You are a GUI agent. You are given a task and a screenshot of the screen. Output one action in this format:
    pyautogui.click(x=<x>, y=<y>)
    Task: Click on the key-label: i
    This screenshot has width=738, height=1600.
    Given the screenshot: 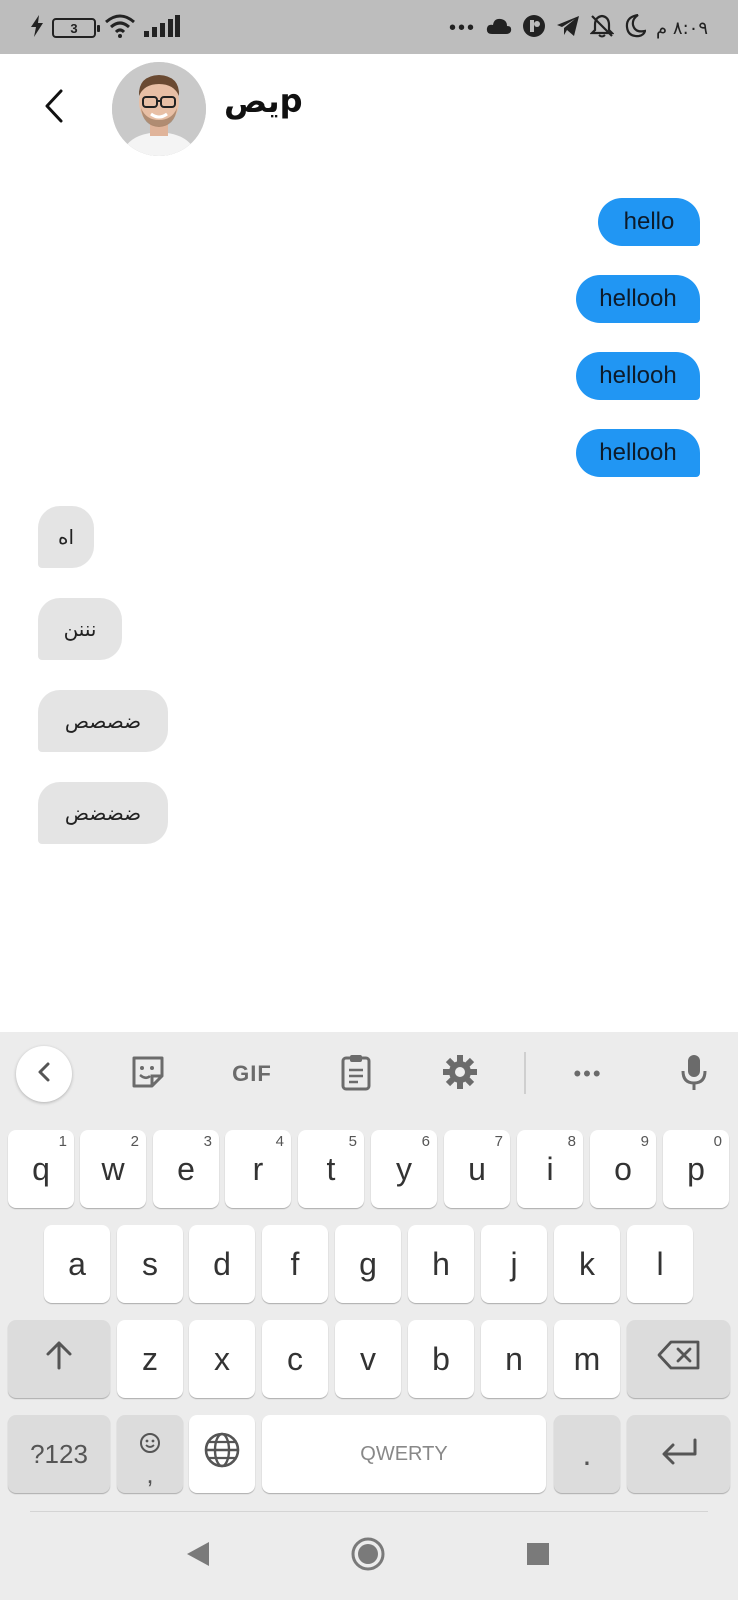 What is the action you would take?
    pyautogui.click(x=550, y=1168)
    